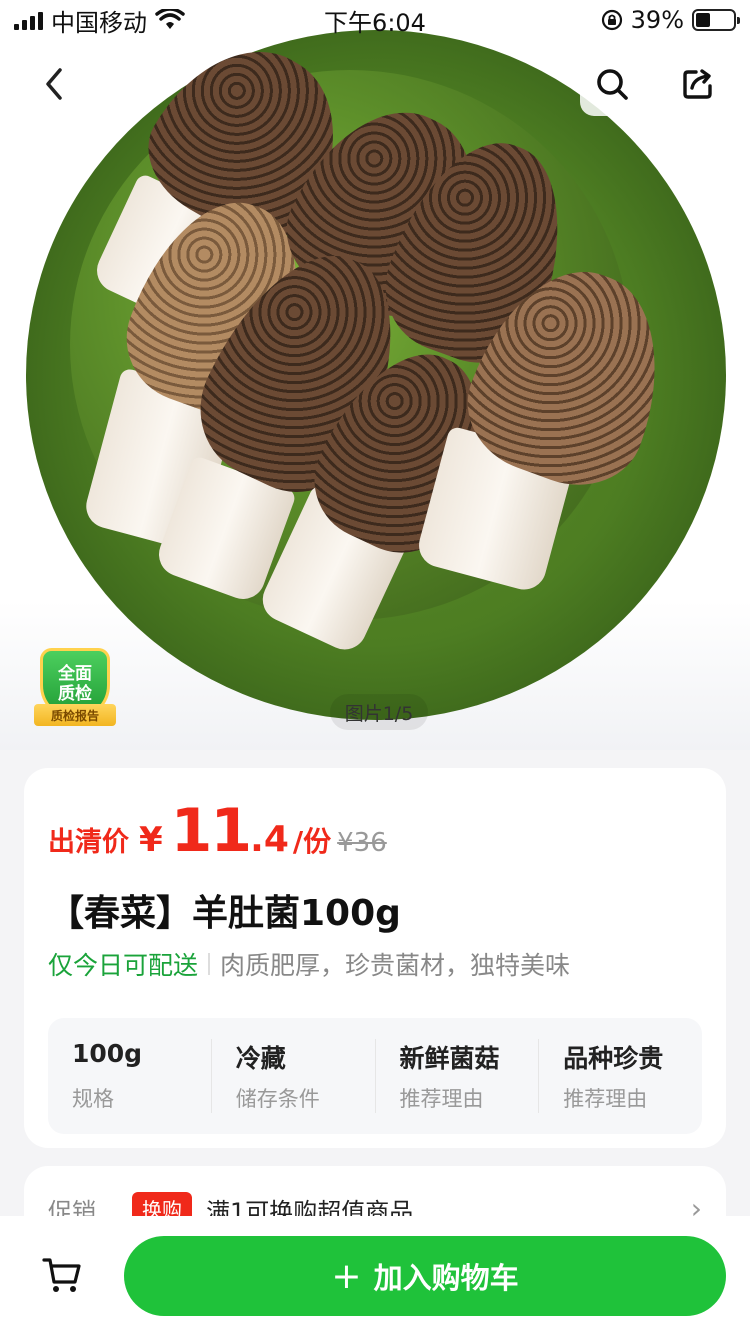 This screenshot has height=1334, width=750. What do you see at coordinates (123, 965) in the screenshot?
I see `delivery-note: 仅今日可配送` at bounding box center [123, 965].